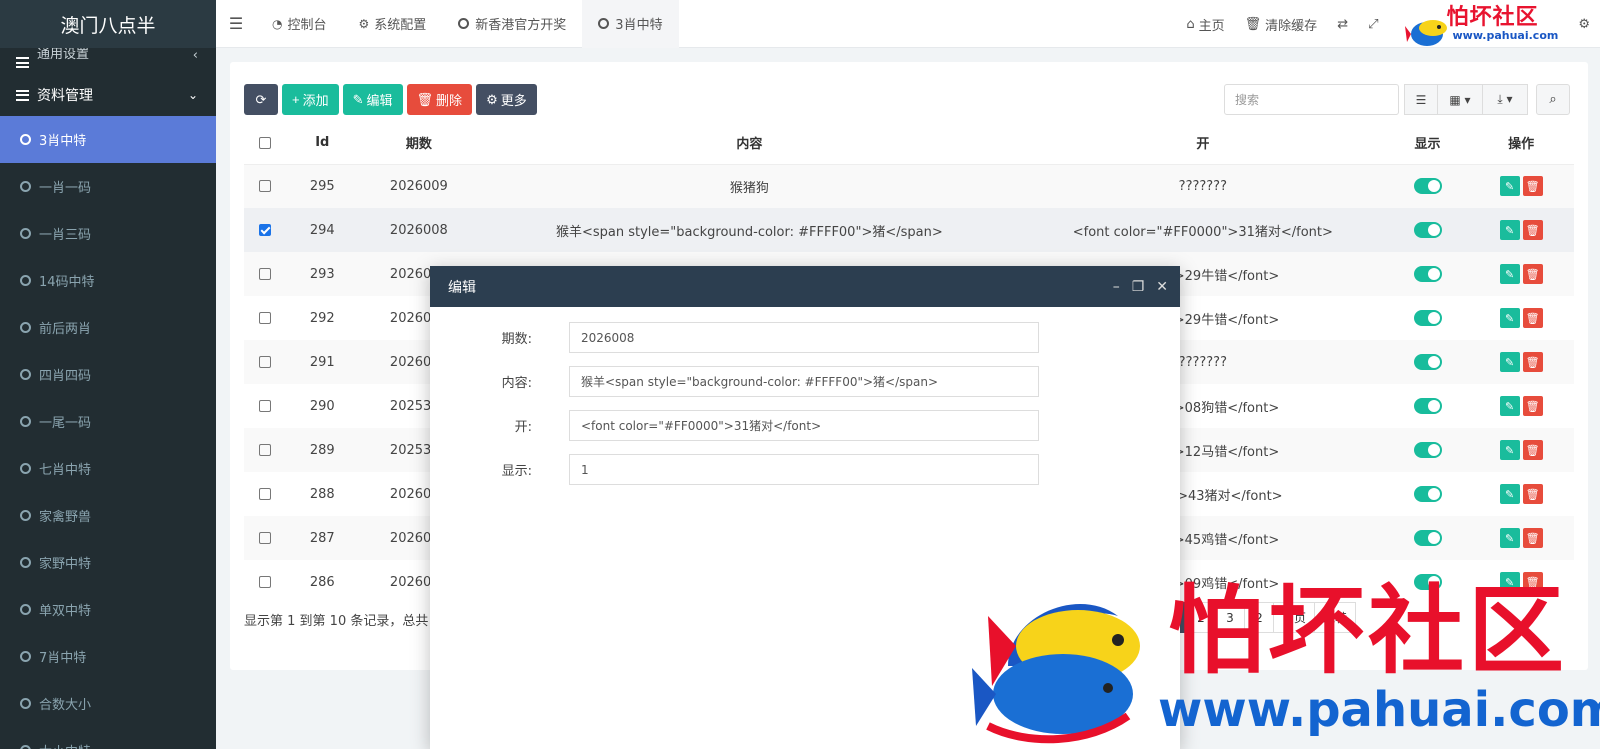 The width and height of the screenshot is (1600, 749). Describe the element at coordinates (108, 609) in the screenshot. I see `sidebar-item: 单双中特` at that location.